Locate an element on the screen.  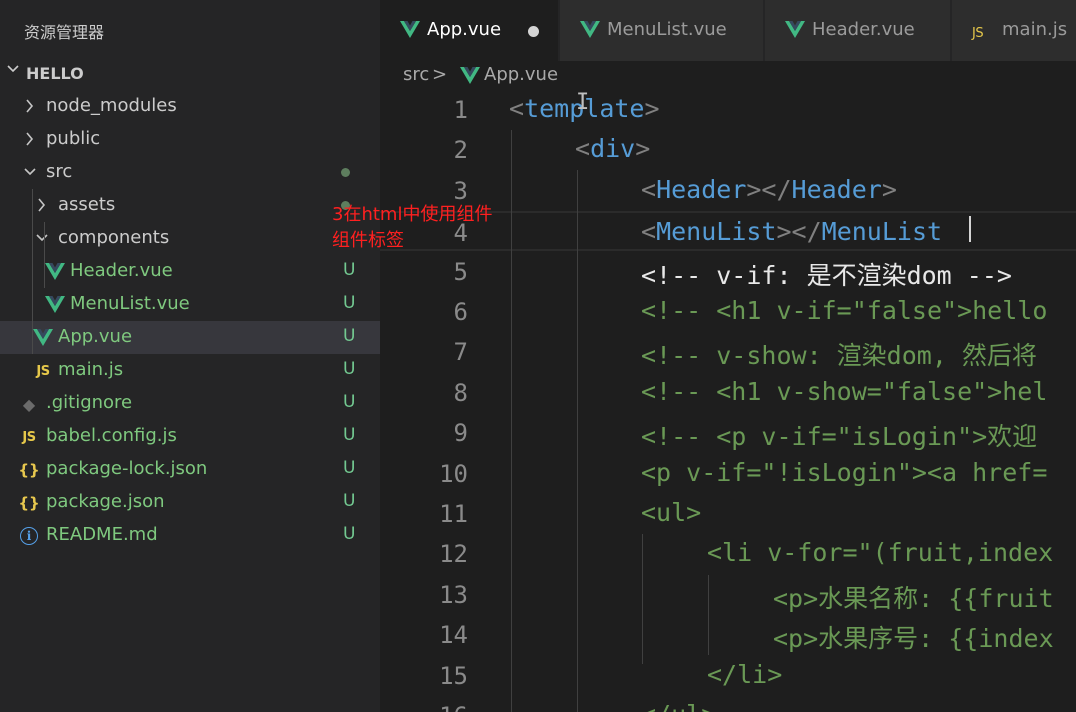
code-text: <p v-if="!isLogin"><a href= is located at coordinates (844, 472).